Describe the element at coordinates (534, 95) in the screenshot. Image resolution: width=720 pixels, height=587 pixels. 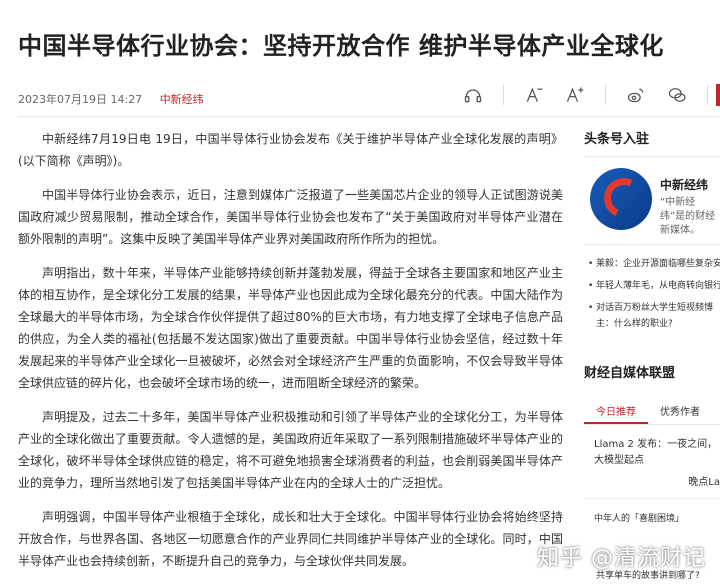
I see `font-decrease-icon` at that location.